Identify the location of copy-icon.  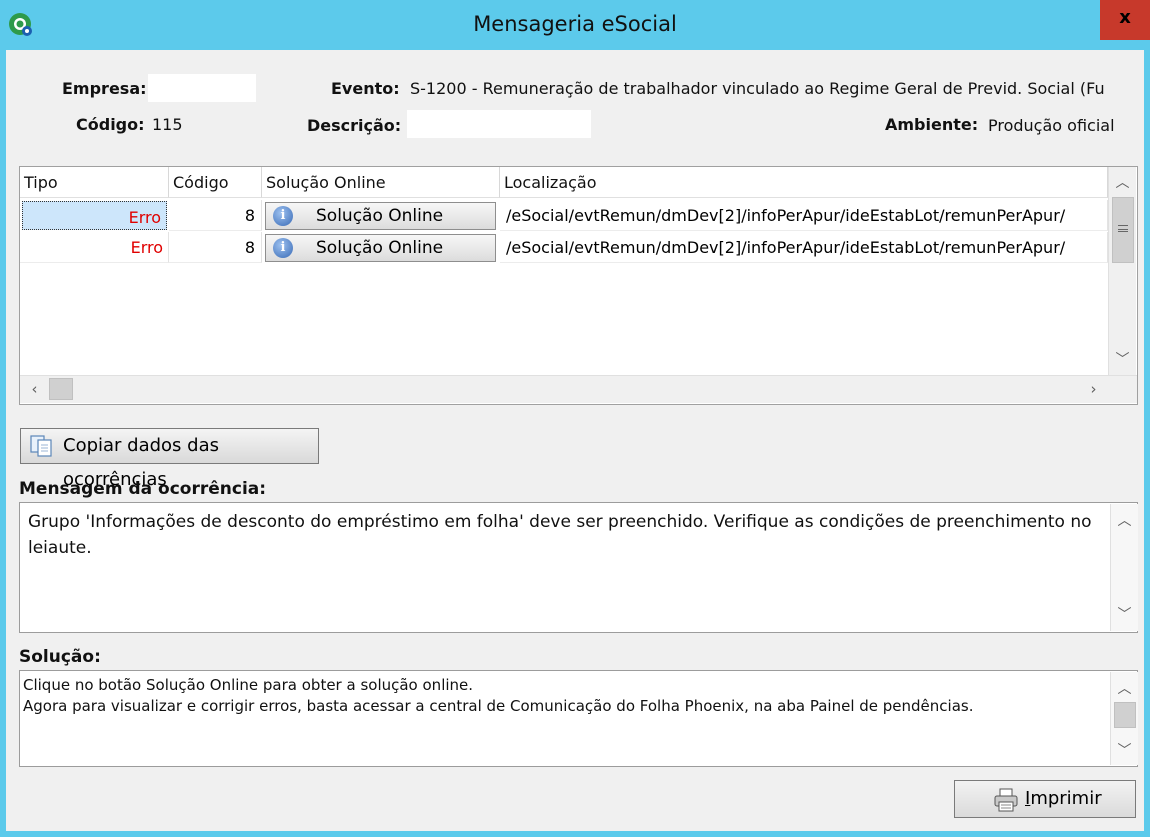
(41, 446).